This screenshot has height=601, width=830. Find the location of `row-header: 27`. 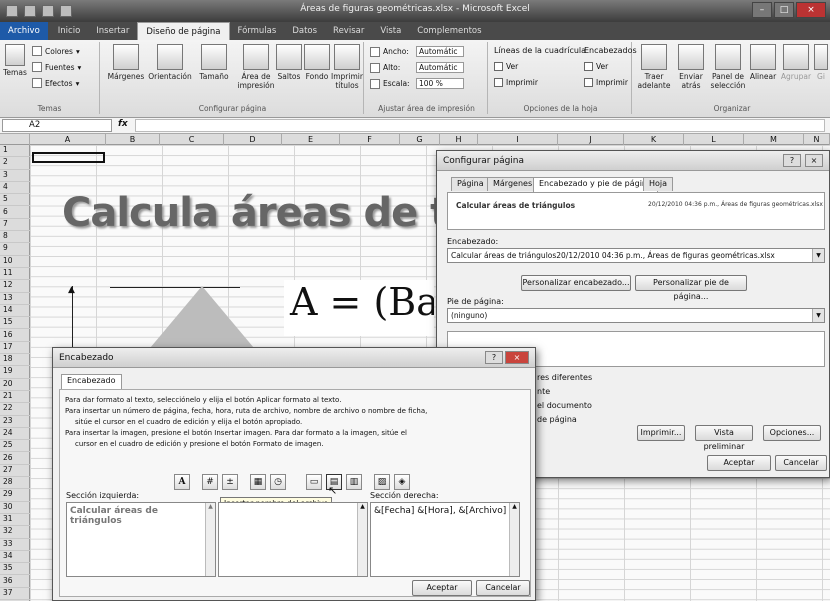

row-header: 27 is located at coordinates (15, 471).